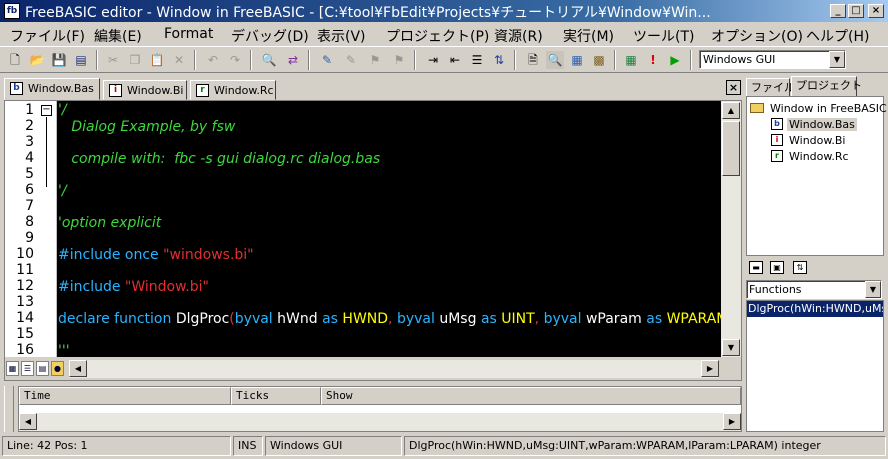 The width and height of the screenshot is (888, 459). What do you see at coordinates (113, 60) in the screenshot?
I see `cut-icon: ✂` at bounding box center [113, 60].